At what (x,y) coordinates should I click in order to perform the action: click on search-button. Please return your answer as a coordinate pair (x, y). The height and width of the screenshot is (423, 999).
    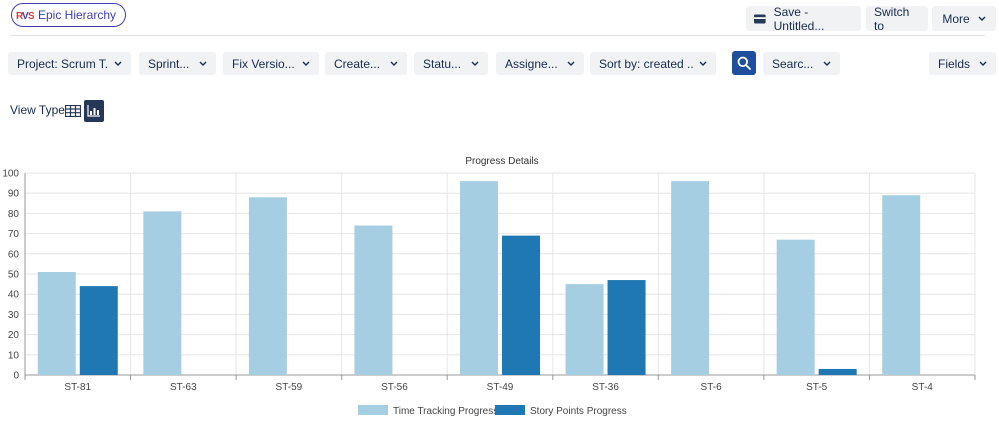
    Looking at the image, I should click on (744, 63).